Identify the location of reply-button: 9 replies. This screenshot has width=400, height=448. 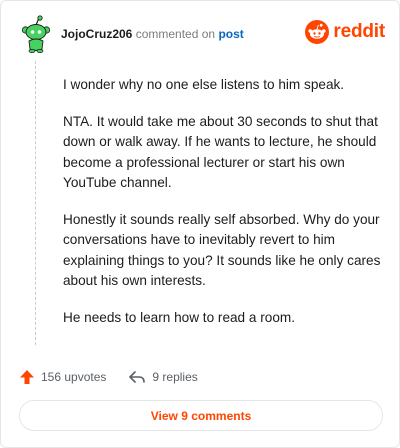
(163, 377).